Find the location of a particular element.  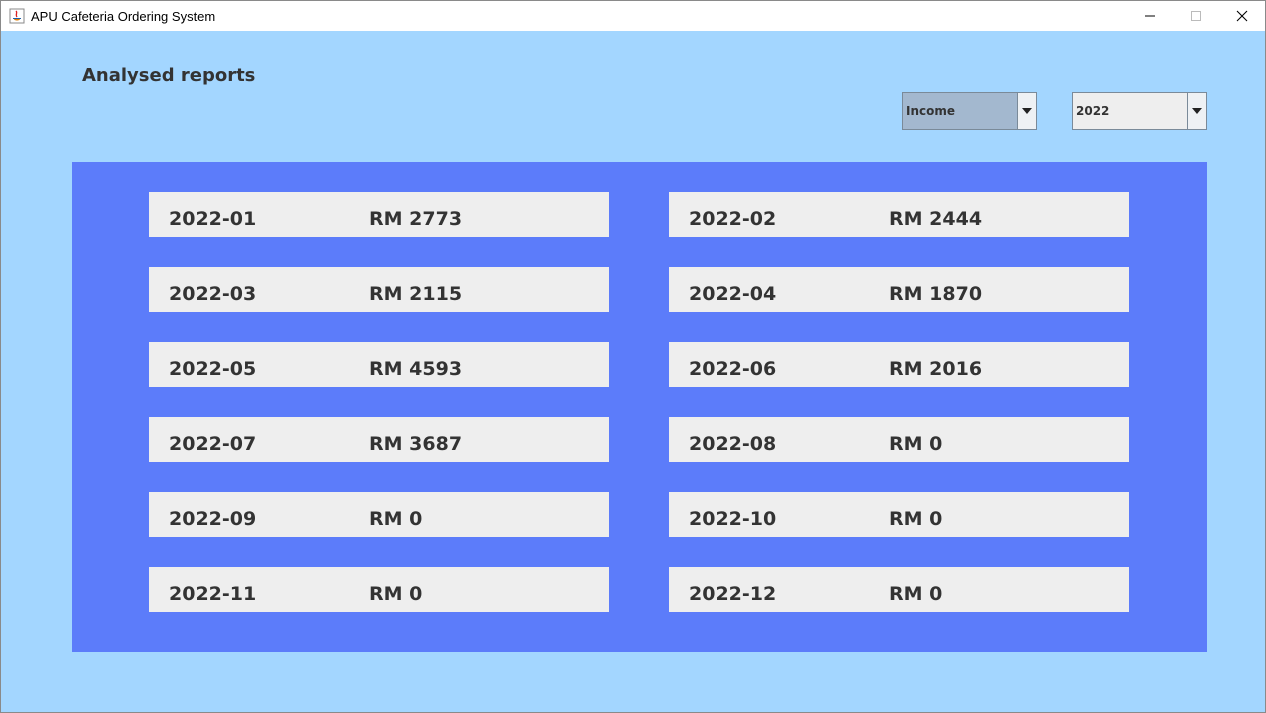

report-month: 2022-10 is located at coordinates (733, 519).